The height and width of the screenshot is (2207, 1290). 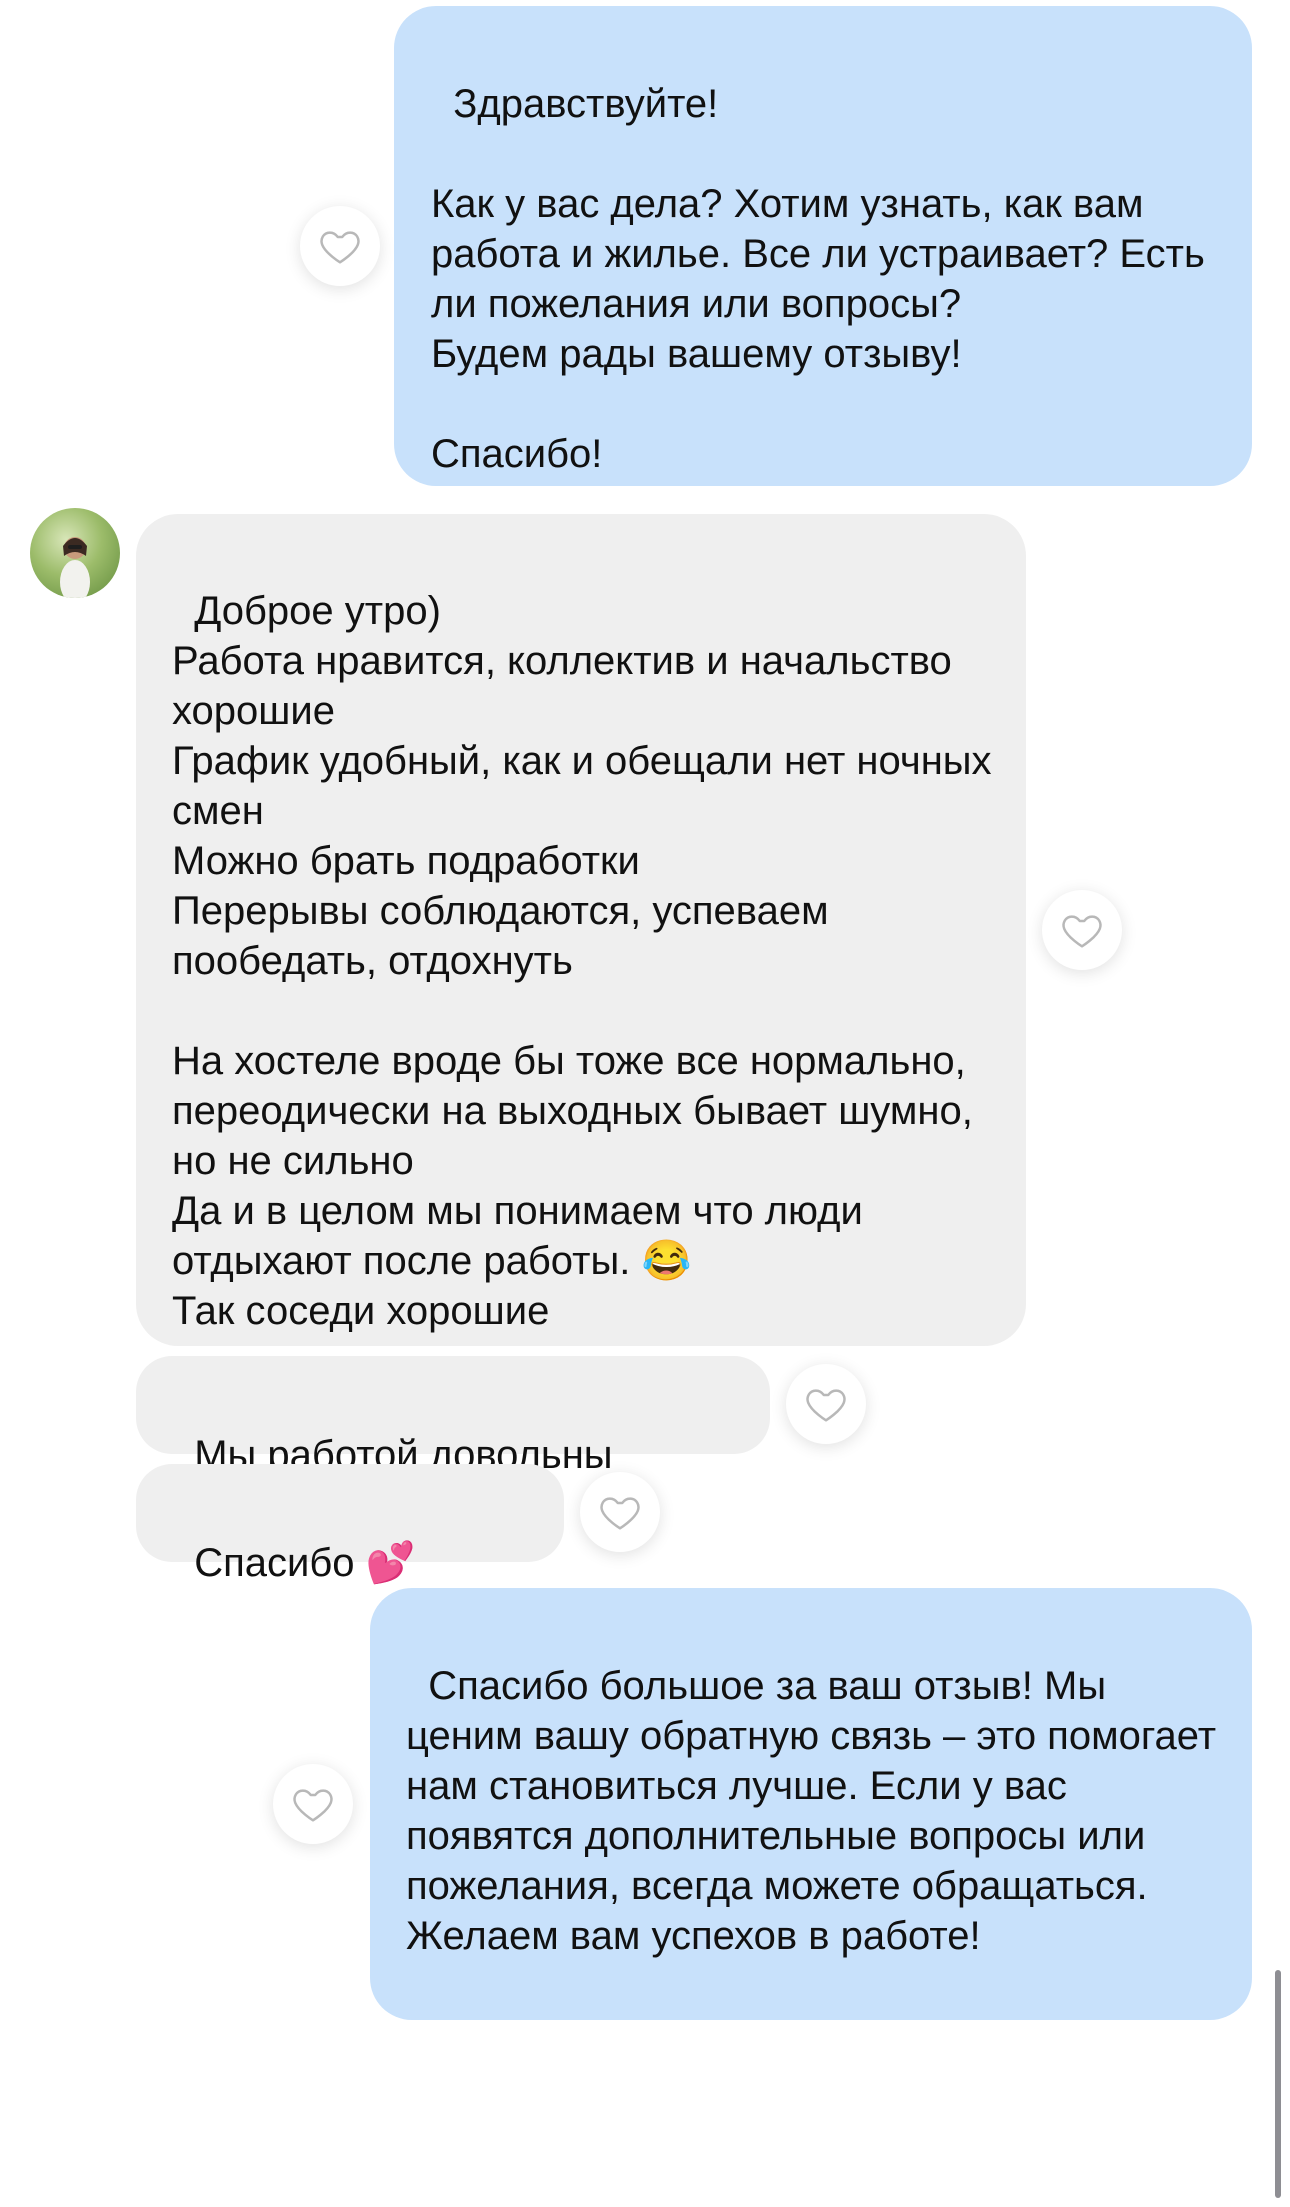 I want to click on incoming-message-bubble: Спасибо 💕, so click(x=350, y=1524).